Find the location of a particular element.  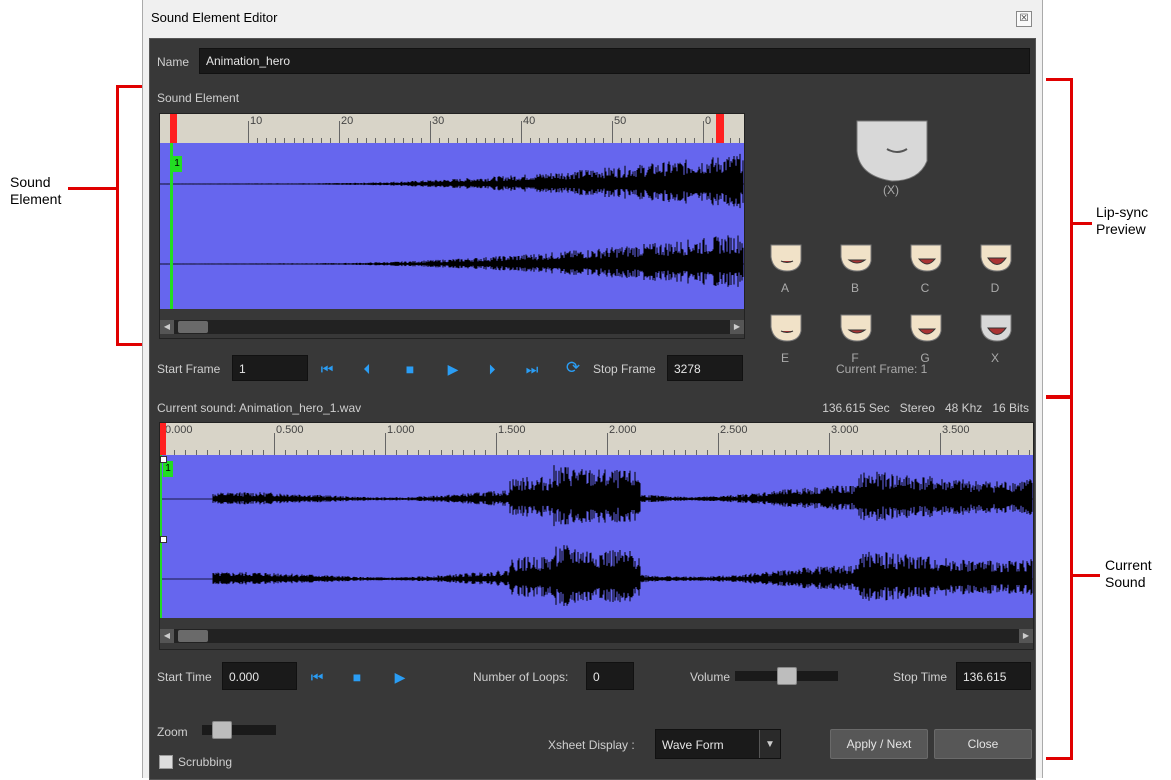

window-title: Sound Element Editor is located at coordinates (214, 17).